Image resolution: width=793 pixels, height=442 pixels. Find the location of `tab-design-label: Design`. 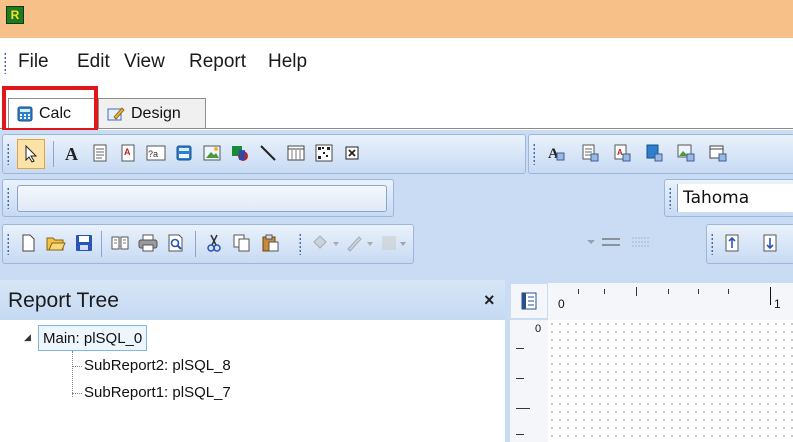

tab-design-label: Design is located at coordinates (156, 113).